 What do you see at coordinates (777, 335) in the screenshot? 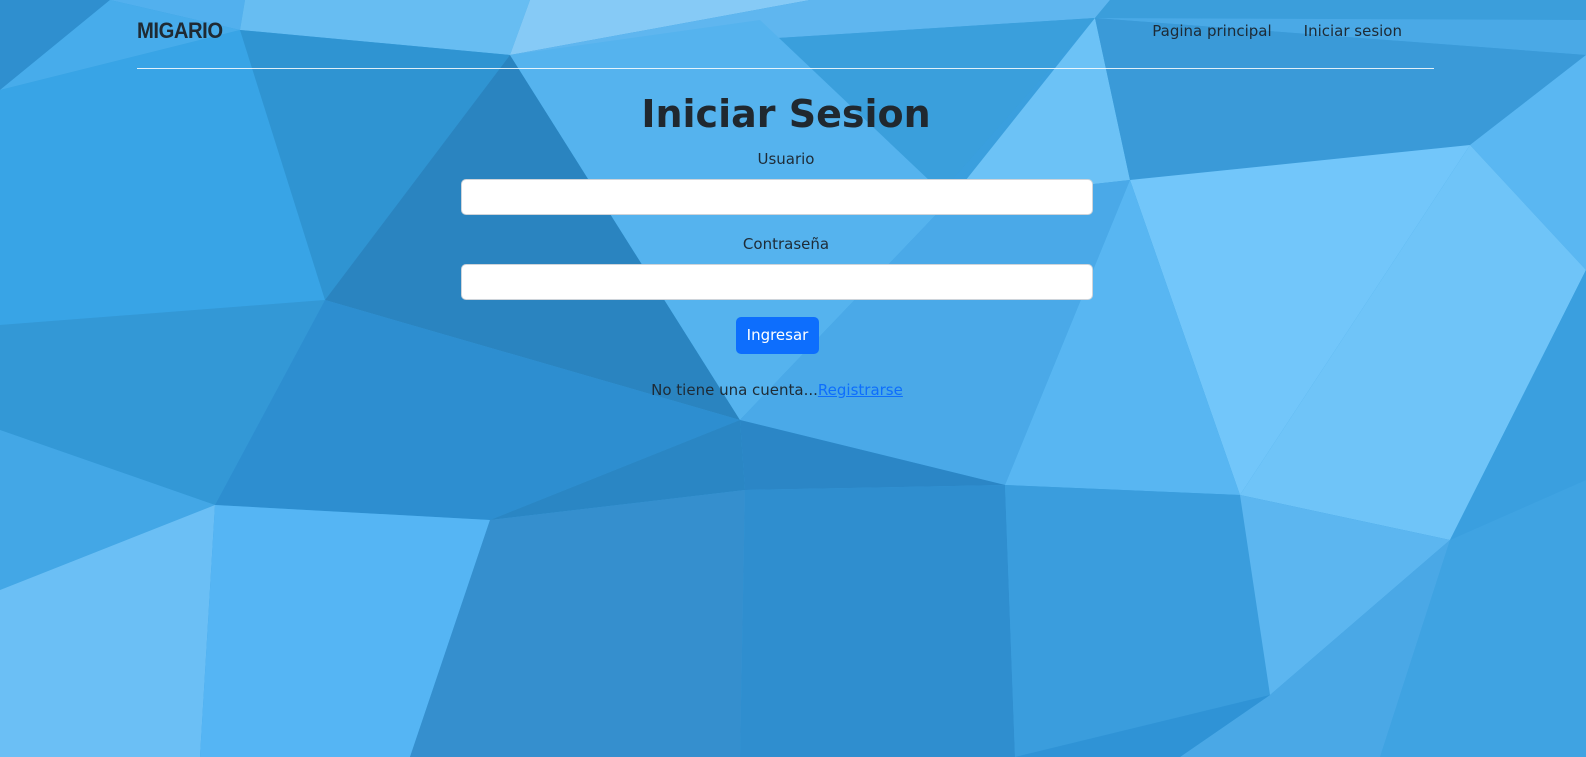
I see `submit-button: Ingresar` at bounding box center [777, 335].